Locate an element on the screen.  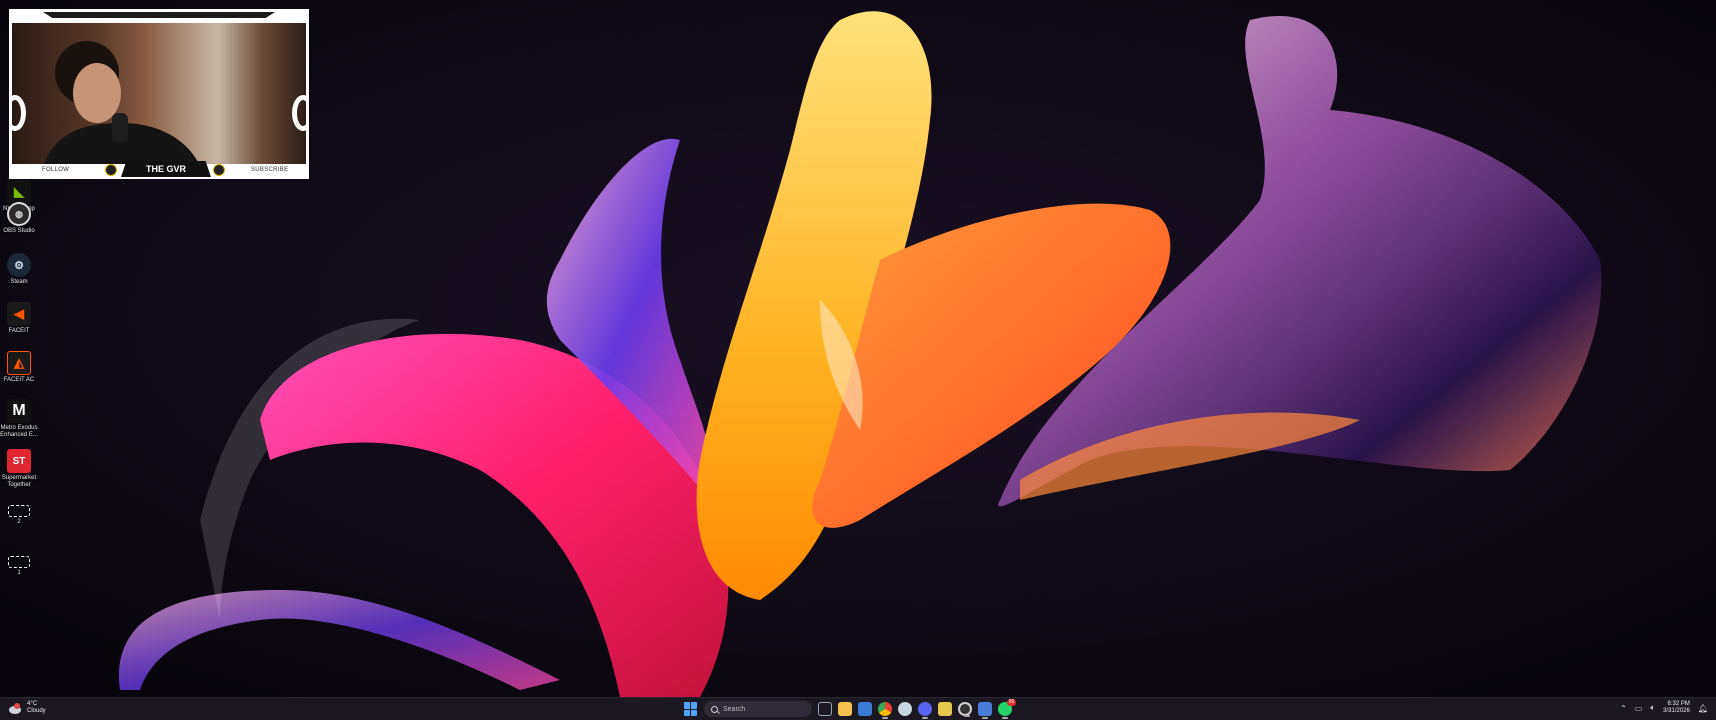
taskbar-clock: 6:32 PM 3/31/2026 is located at coordinates (1676, 708).